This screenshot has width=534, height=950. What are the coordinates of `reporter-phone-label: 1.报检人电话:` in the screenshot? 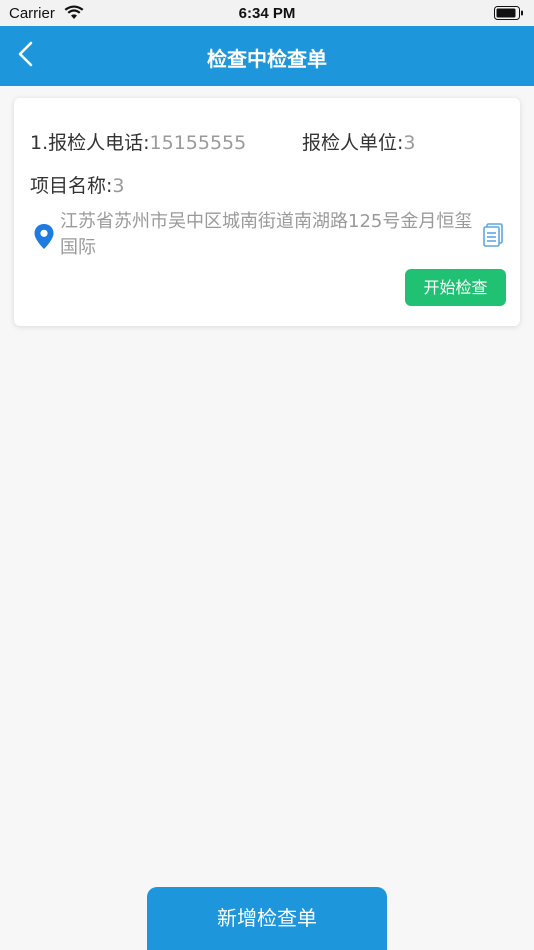 It's located at (90, 143).